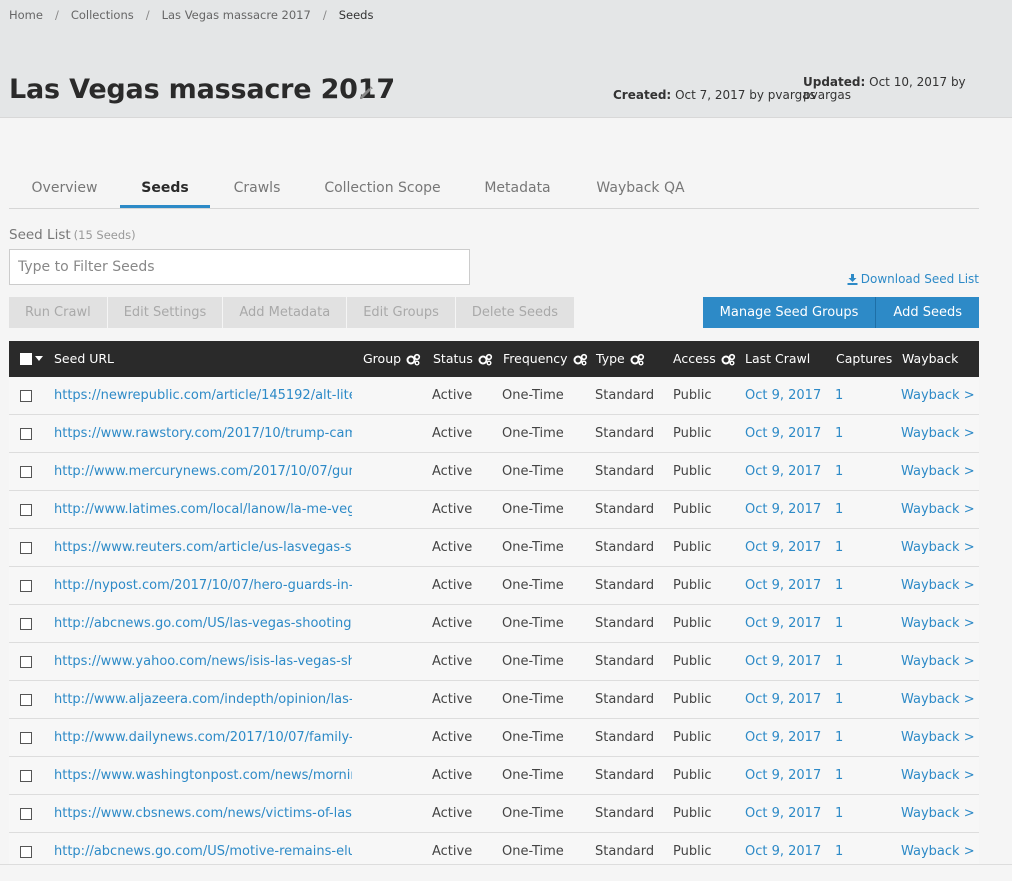 This screenshot has width=1012, height=881. I want to click on col-wayback: Wayback, so click(930, 359).